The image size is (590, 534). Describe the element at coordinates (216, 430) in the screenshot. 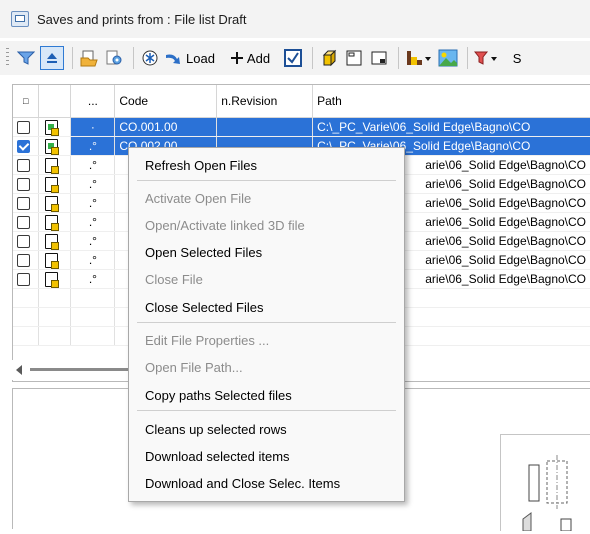

I see `menu-item-cleans-up-selected-rows: Cleans up selected rows` at that location.